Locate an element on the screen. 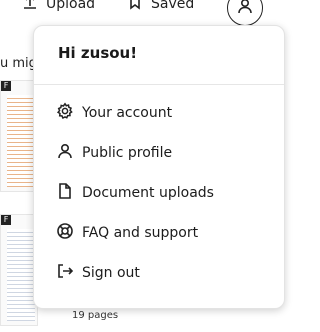 The height and width of the screenshot is (332, 320). menu-item-faq-and-support: FAQ and support is located at coordinates (127, 233).